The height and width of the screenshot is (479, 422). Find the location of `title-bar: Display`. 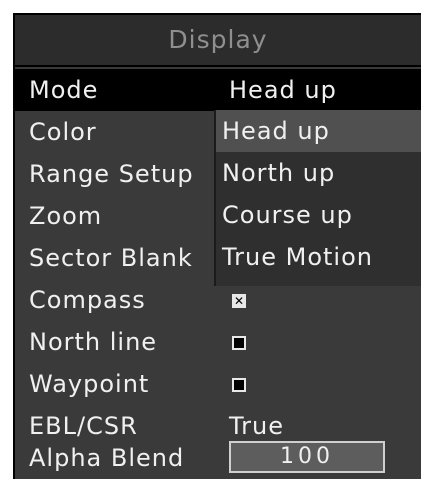

title-bar: Display is located at coordinates (218, 41).